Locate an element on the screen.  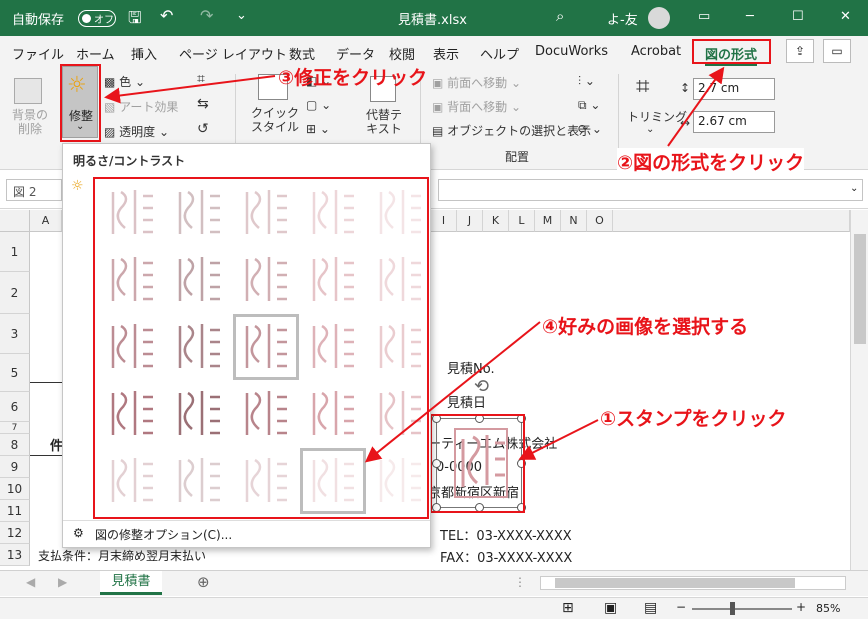
next-sheet-icon: ▶ is located at coordinates (62, 582).